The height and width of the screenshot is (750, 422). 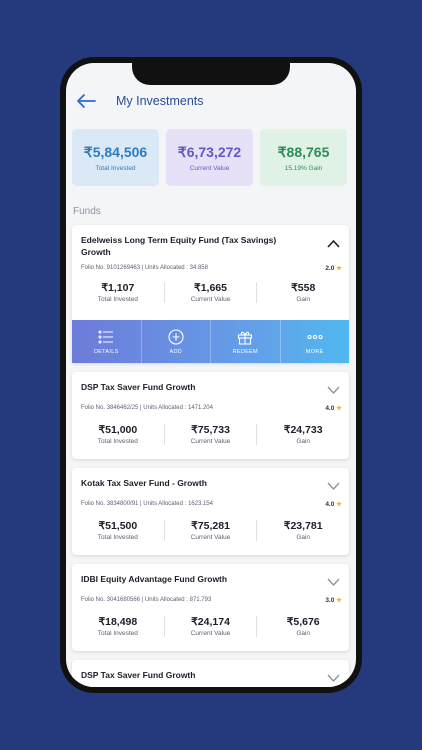 What do you see at coordinates (330, 268) in the screenshot?
I see `rating-value: 2.0` at bounding box center [330, 268].